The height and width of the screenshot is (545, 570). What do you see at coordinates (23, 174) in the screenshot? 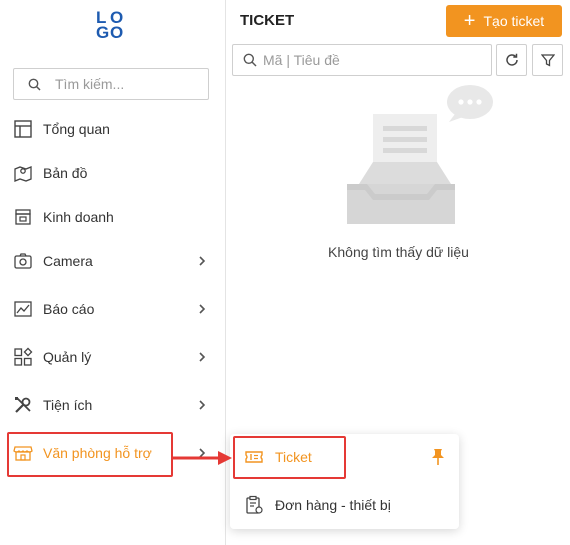
I see `map-icon` at bounding box center [23, 174].